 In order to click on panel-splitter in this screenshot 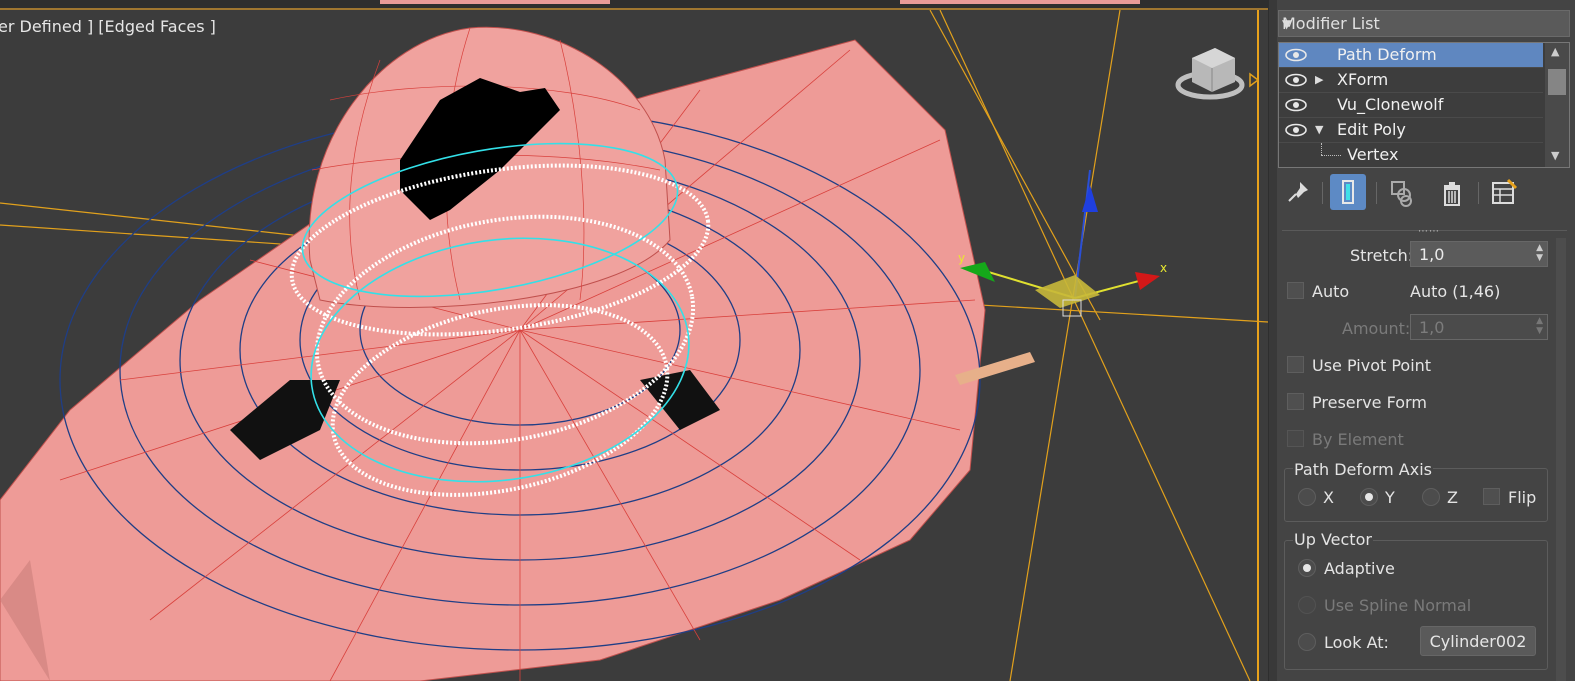, I will do `click(1272, 340)`.